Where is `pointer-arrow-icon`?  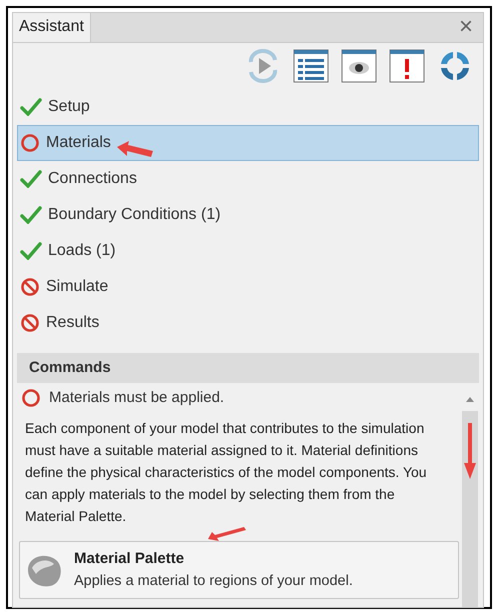 pointer-arrow-icon is located at coordinates (227, 534).